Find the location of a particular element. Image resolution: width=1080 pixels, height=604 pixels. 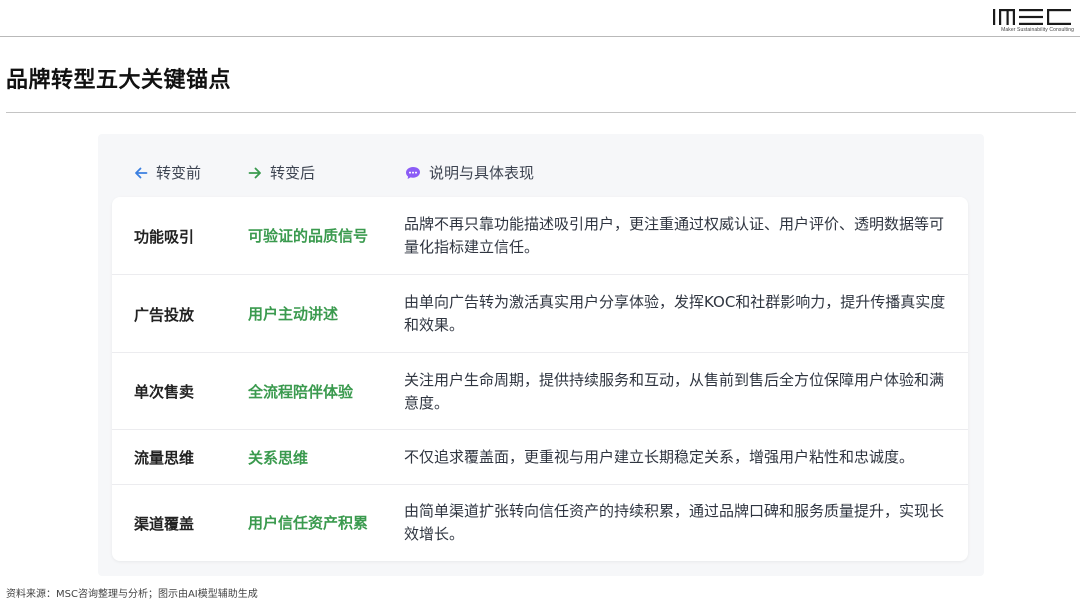

row-after: 用户主动讲述 is located at coordinates (293, 314).